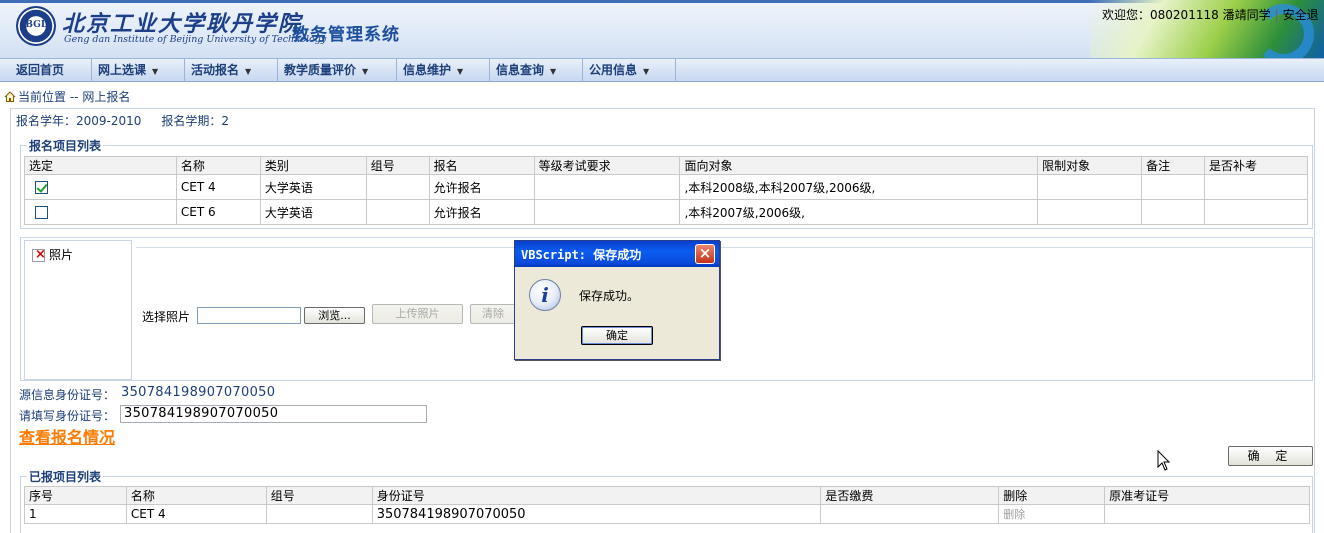  Describe the element at coordinates (100, 165) in the screenshot. I see `col-header-select: 选定` at that location.